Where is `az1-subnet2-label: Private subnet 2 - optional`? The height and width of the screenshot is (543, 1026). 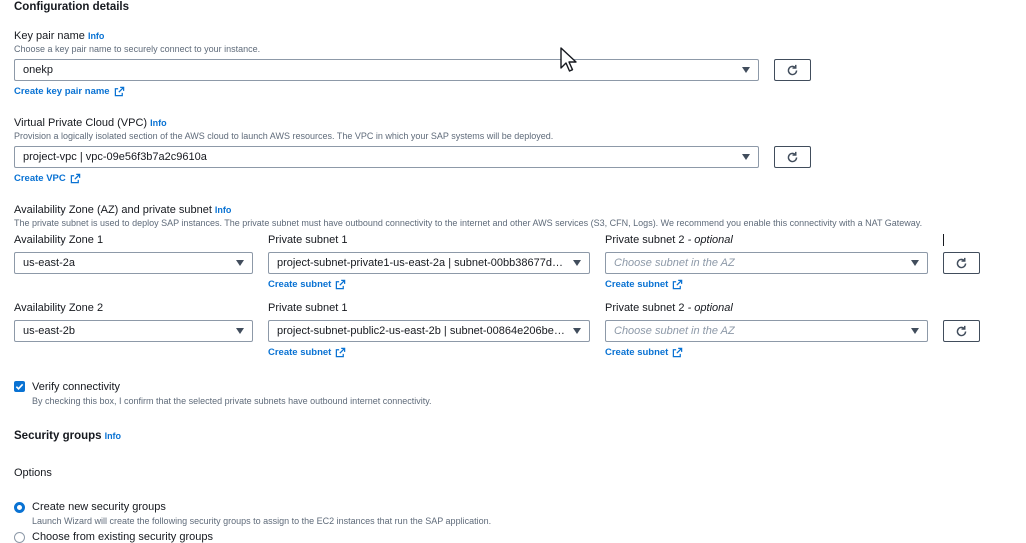 az1-subnet2-label: Private subnet 2 - optional is located at coordinates (669, 240).